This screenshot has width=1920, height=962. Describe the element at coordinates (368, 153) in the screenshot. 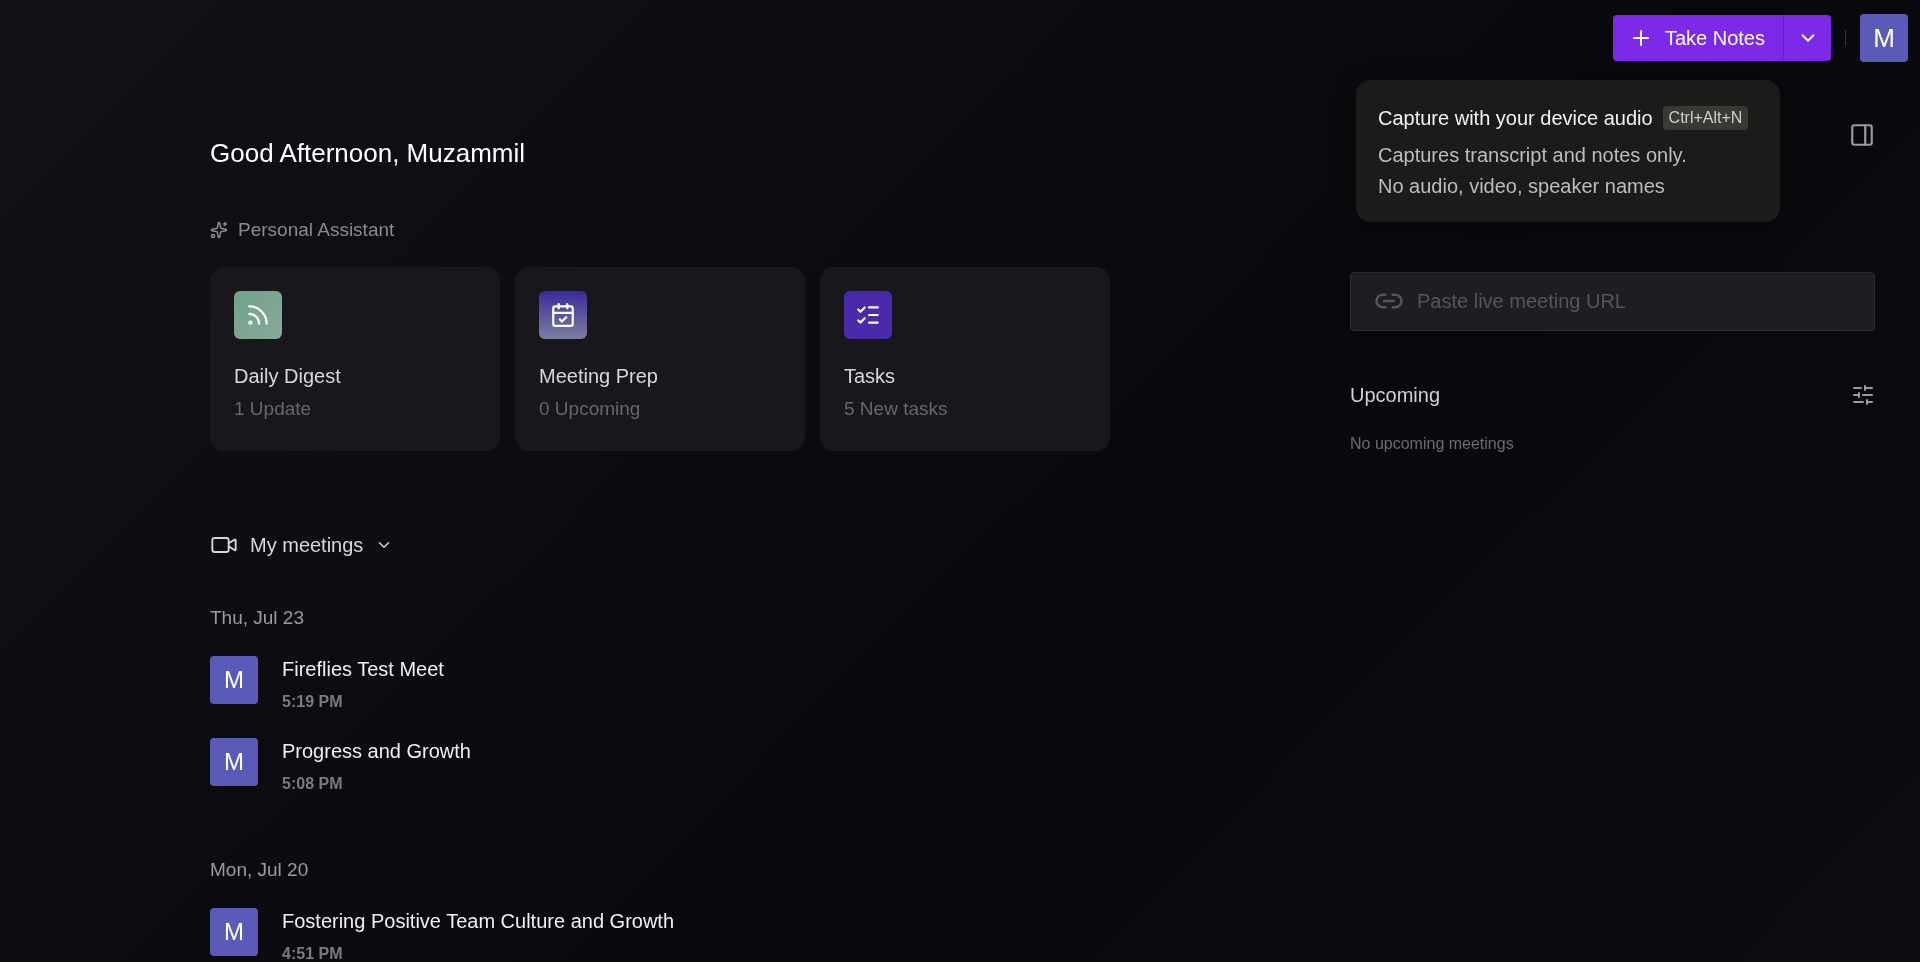

I see `greeting-heading: Good Afternoon, Muzammil` at that location.